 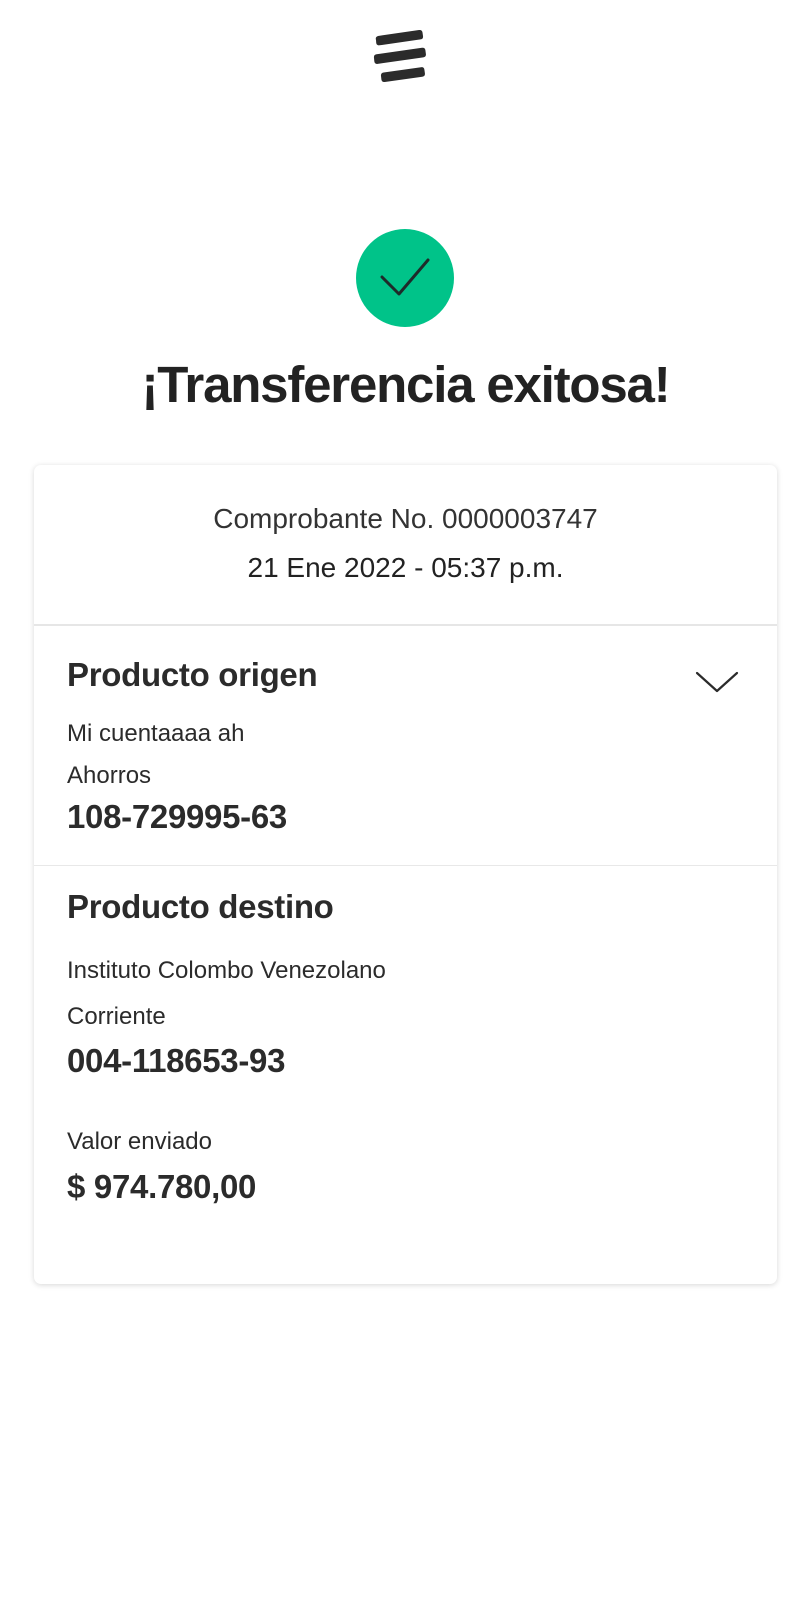 What do you see at coordinates (139, 1141) in the screenshot?
I see `amount-label: Valor enviado` at bounding box center [139, 1141].